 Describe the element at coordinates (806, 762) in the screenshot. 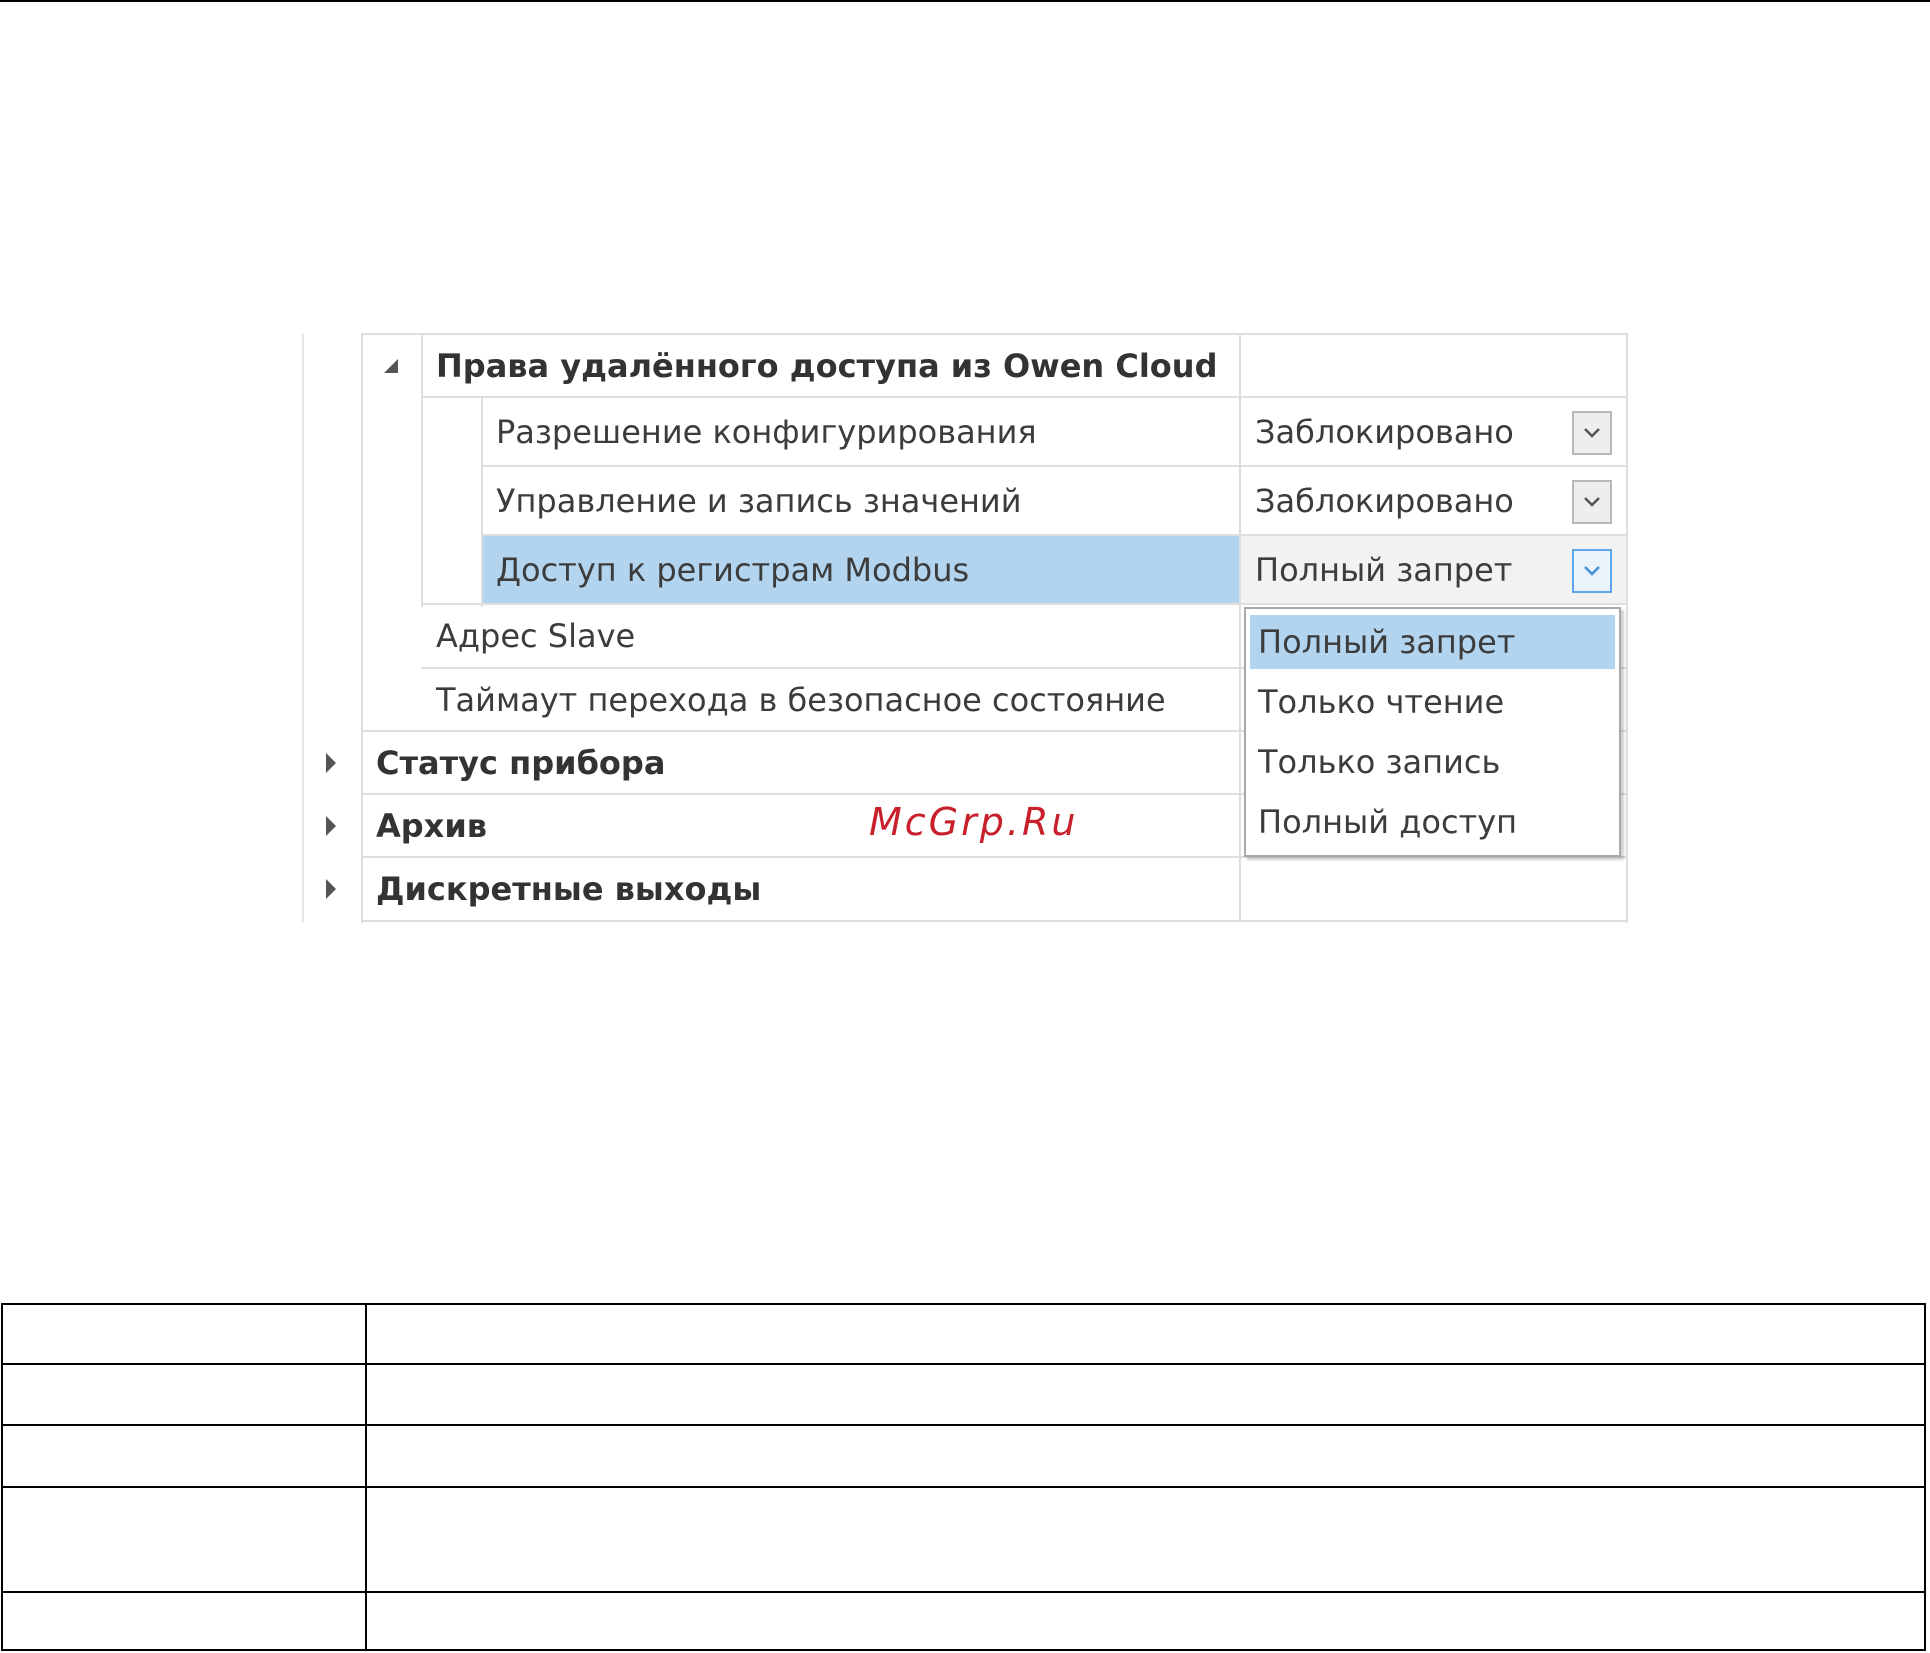

I see `group-device-status: Статус прибора` at that location.